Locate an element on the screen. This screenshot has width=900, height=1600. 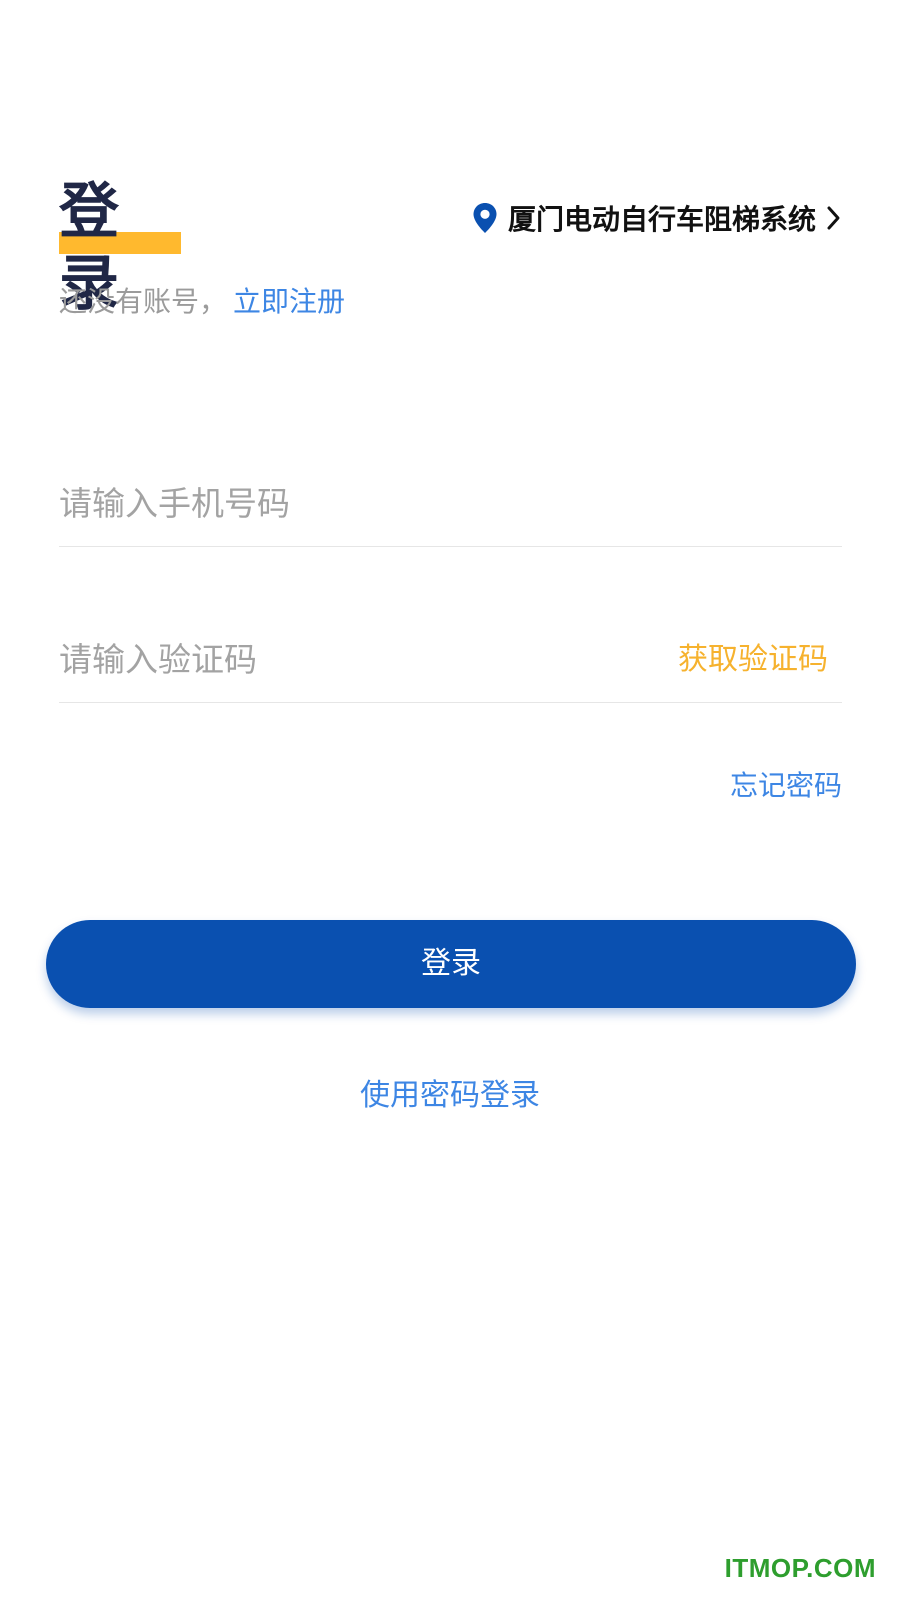
system-selector: 厦门电动自行车阻梯系统 is located at coordinates (657, 218).